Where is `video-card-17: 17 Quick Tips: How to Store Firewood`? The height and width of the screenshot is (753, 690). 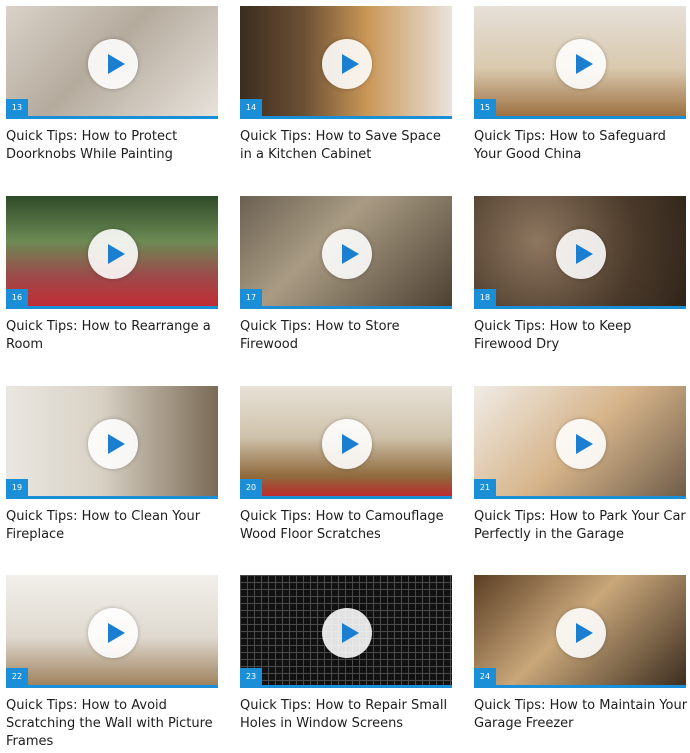 video-card-17: 17 Quick Tips: How to Store Firewood is located at coordinates (346, 275).